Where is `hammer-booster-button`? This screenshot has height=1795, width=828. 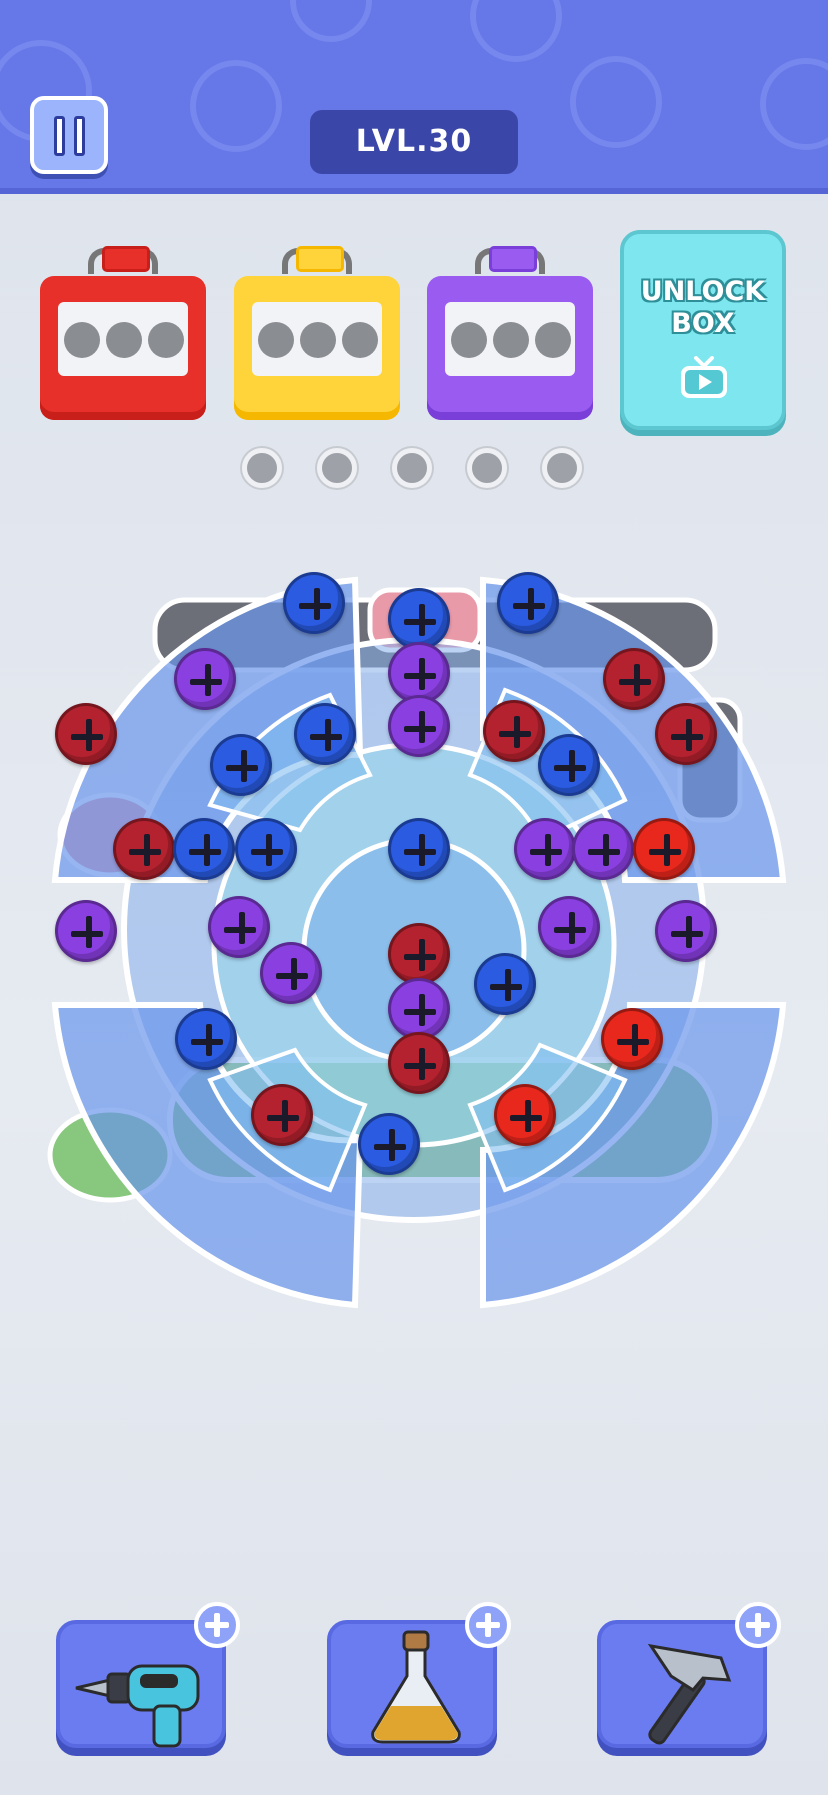
hammer-booster-button is located at coordinates (689, 1675).